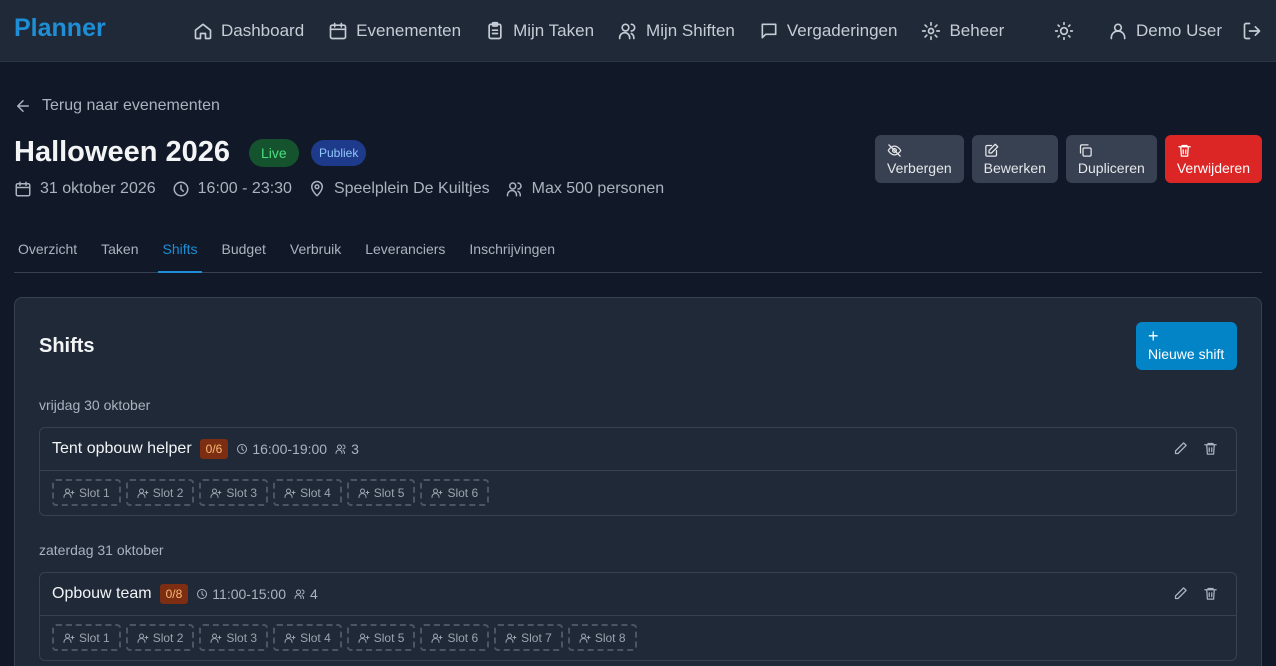 The height and width of the screenshot is (666, 1276). Describe the element at coordinates (102, 593) in the screenshot. I see `shift-name: Opbouw team` at that location.